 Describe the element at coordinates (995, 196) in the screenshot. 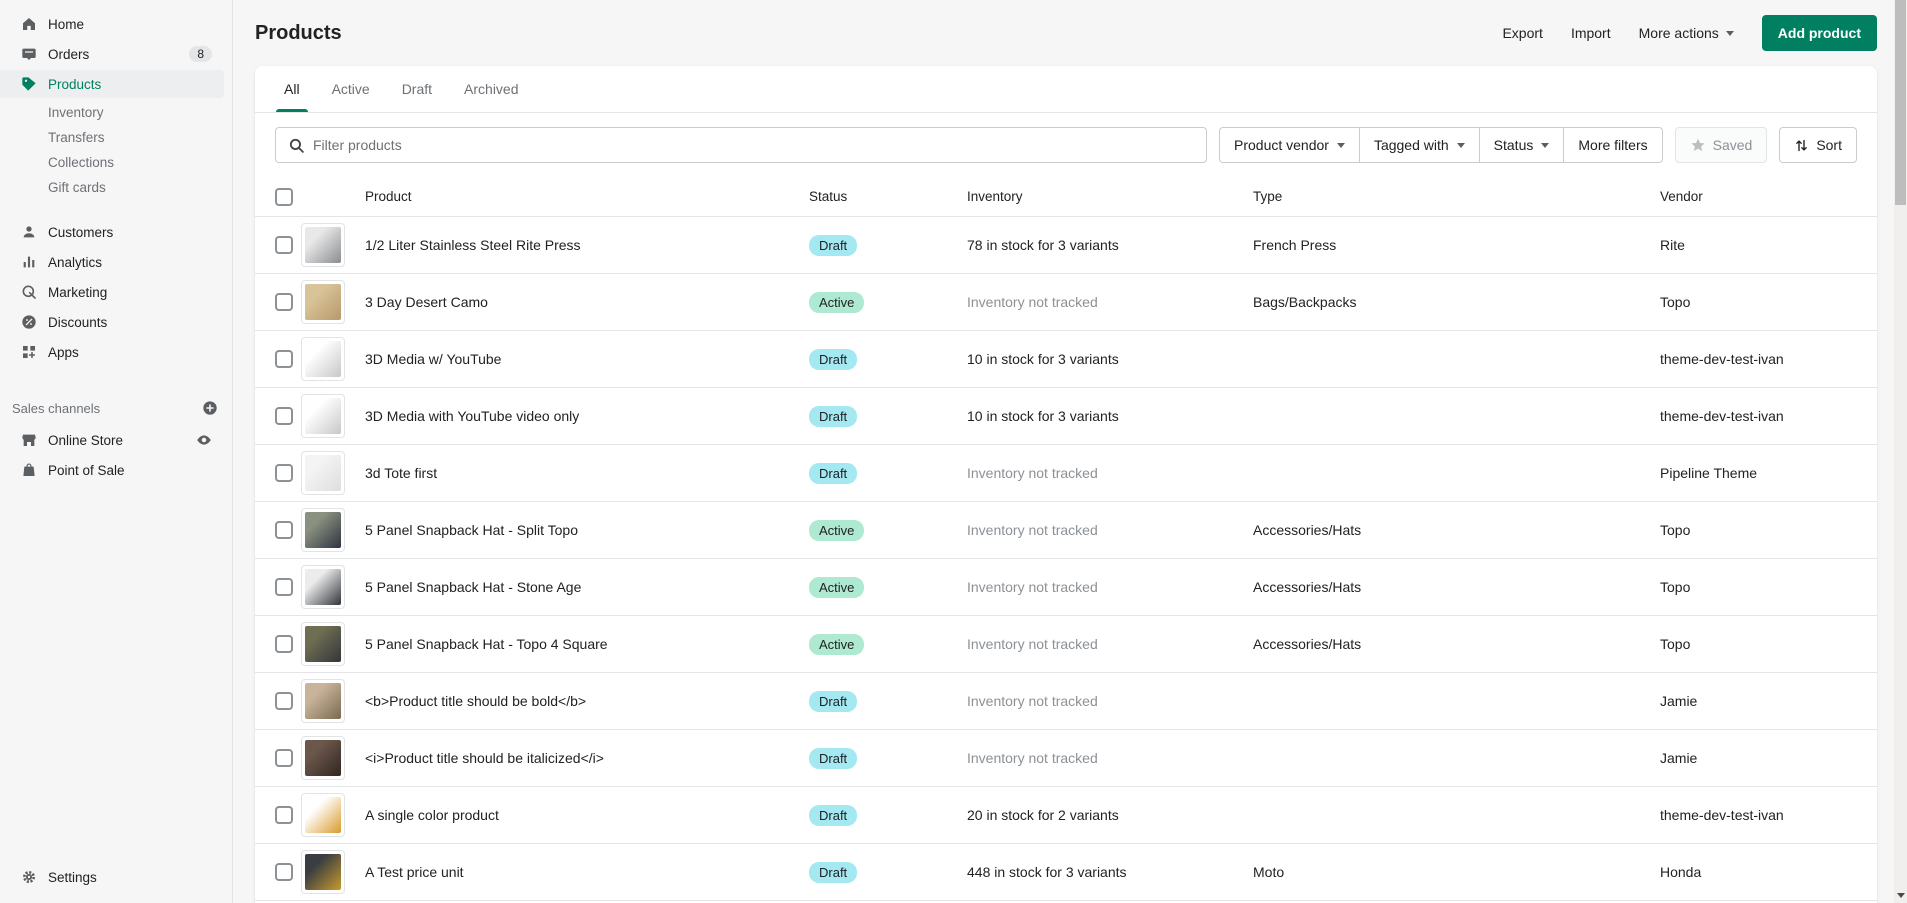

I see `column-header-inventory: Inventory` at that location.